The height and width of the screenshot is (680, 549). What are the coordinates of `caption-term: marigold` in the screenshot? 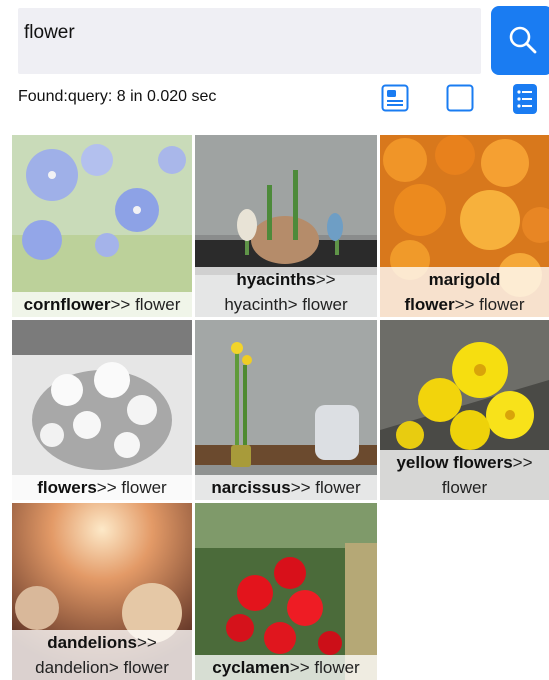 It's located at (464, 279).